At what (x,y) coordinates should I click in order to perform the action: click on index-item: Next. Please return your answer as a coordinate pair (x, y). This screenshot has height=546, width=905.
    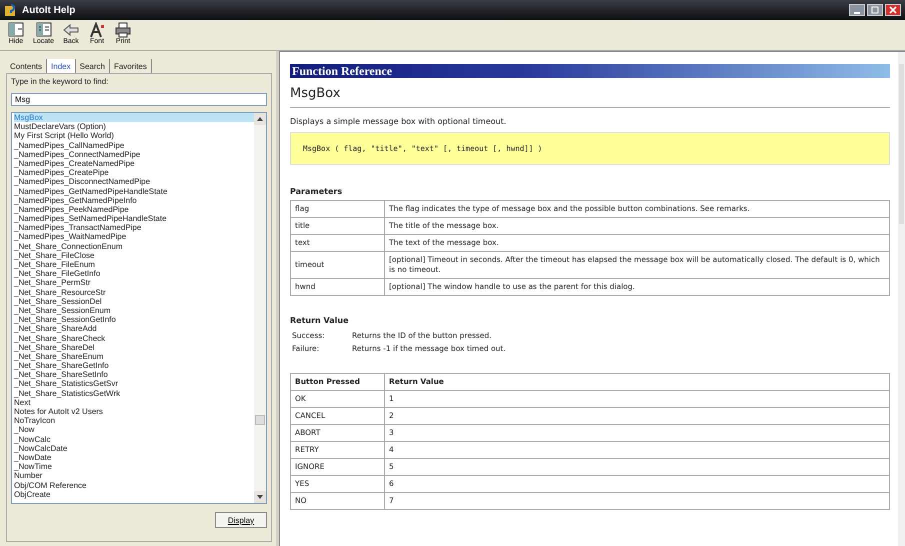
    Looking at the image, I should click on (134, 402).